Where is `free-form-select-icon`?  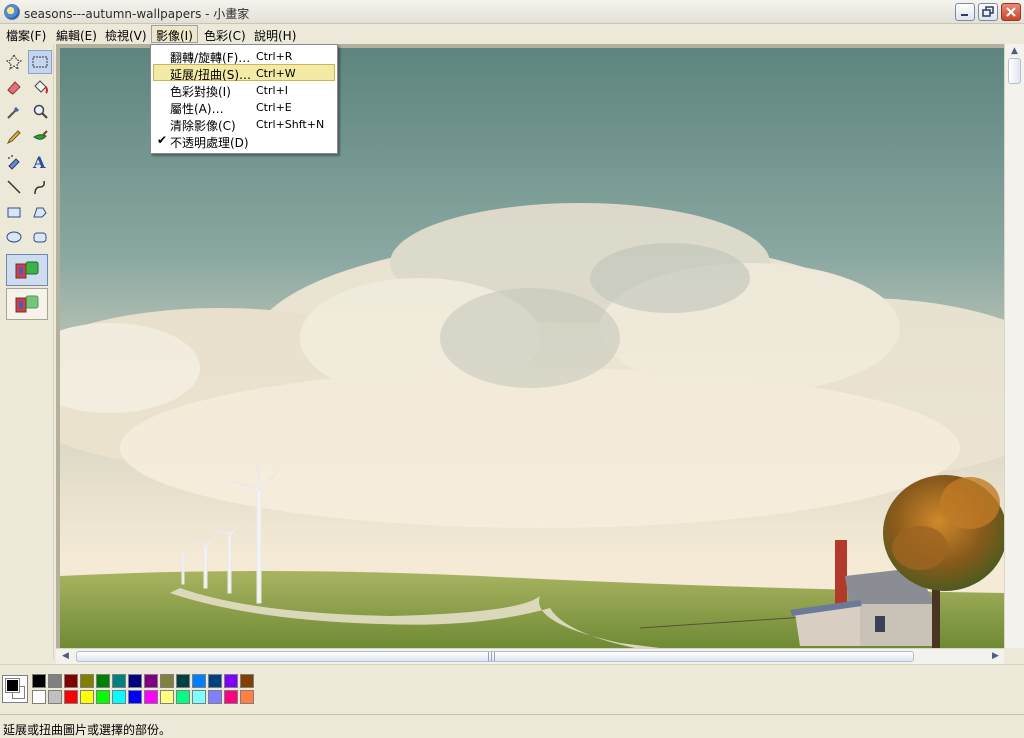 free-form-select-icon is located at coordinates (14, 62).